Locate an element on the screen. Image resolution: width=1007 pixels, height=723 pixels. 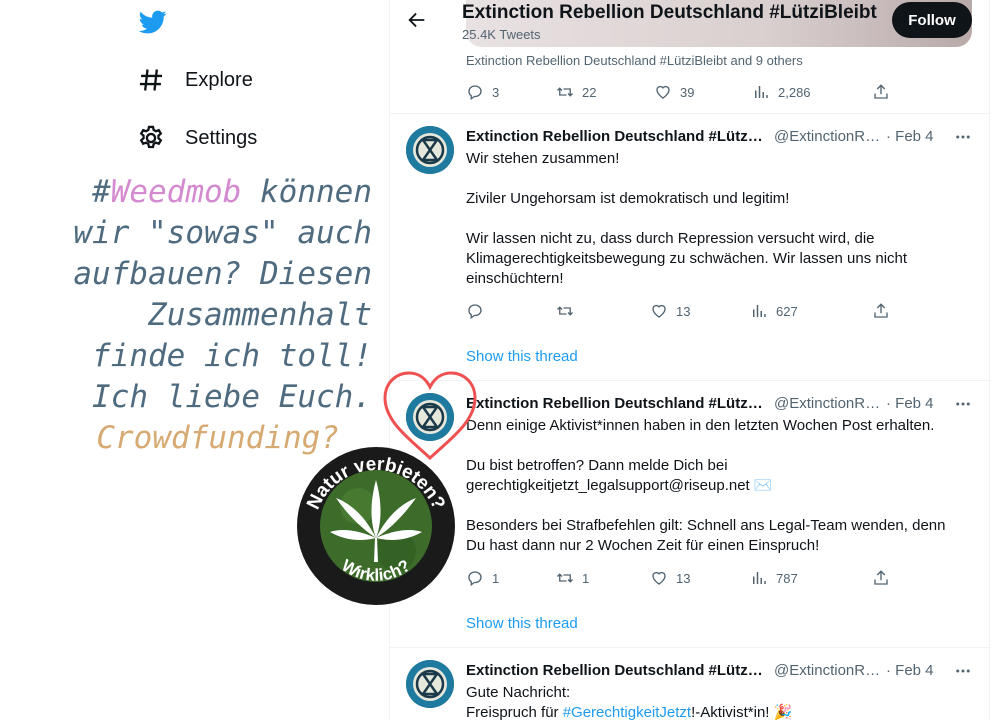
tweet-actions: 13 627 is located at coordinates (678, 311).